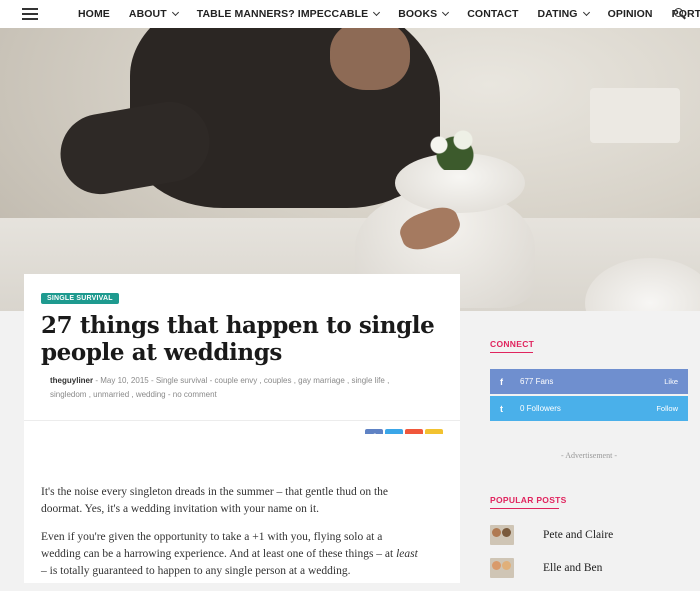  I want to click on tag-link: wedding, so click(151, 394).